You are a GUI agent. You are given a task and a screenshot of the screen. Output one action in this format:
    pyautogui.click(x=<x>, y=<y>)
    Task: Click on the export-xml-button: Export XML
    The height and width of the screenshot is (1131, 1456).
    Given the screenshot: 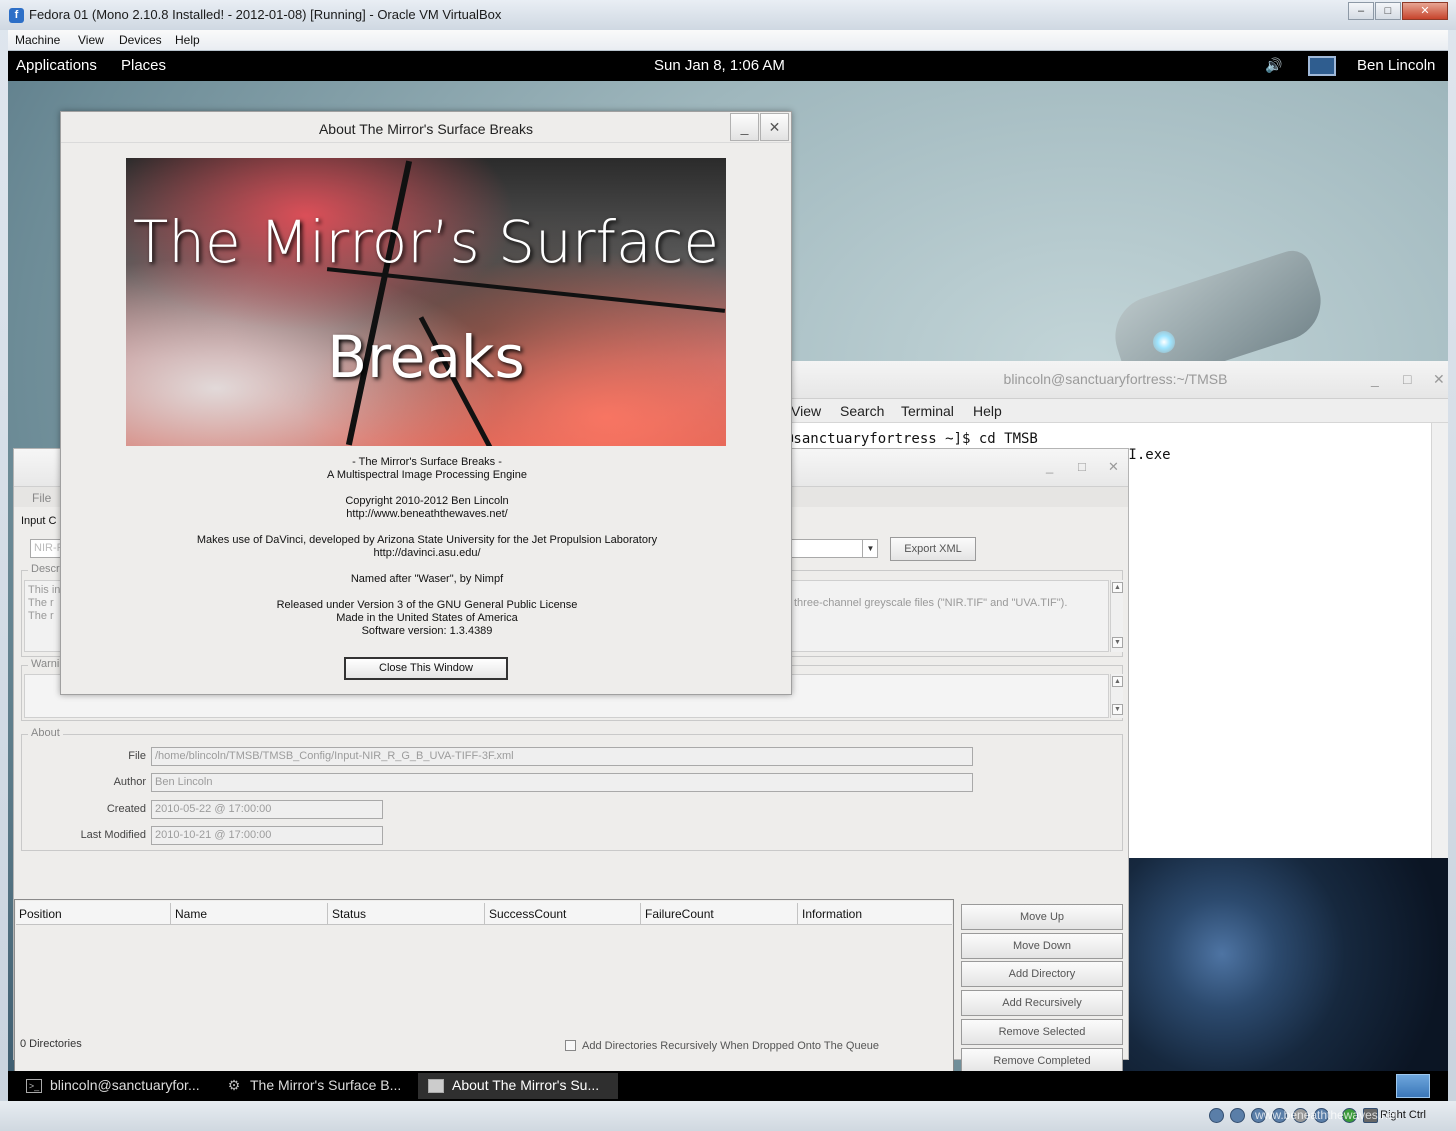 What is the action you would take?
    pyautogui.click(x=933, y=549)
    